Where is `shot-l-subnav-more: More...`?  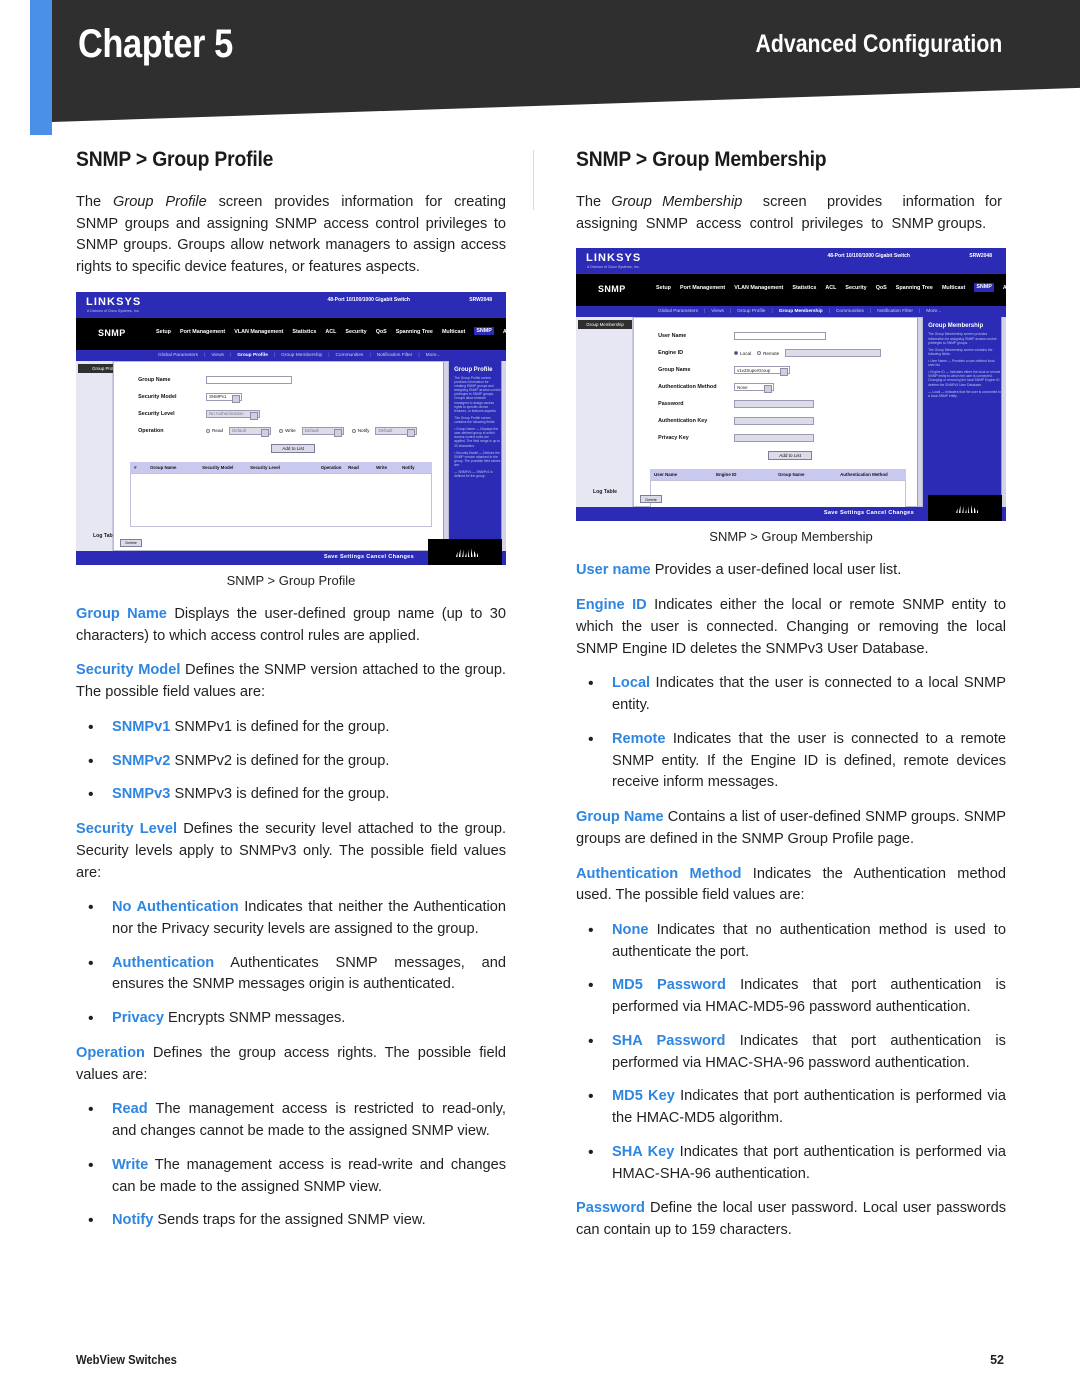
shot-l-subnav-more: More... is located at coordinates (433, 355).